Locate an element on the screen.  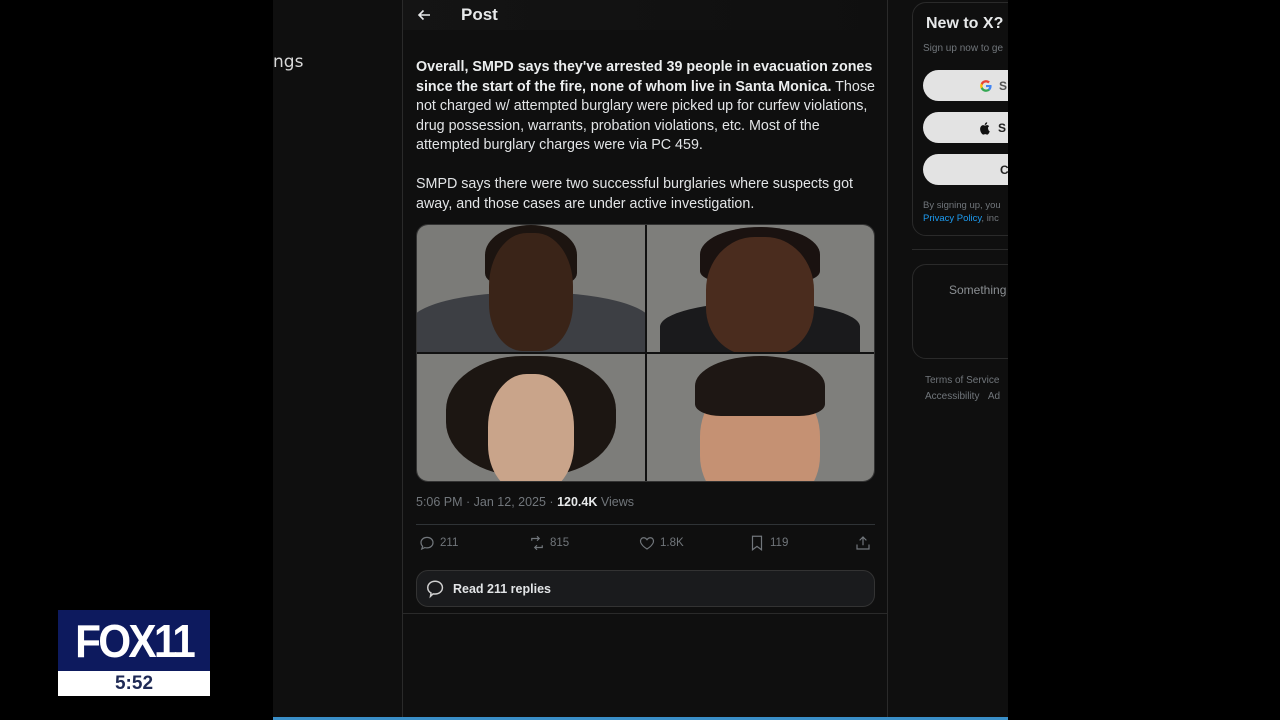
create-account-button: C is located at coordinates (965, 169).